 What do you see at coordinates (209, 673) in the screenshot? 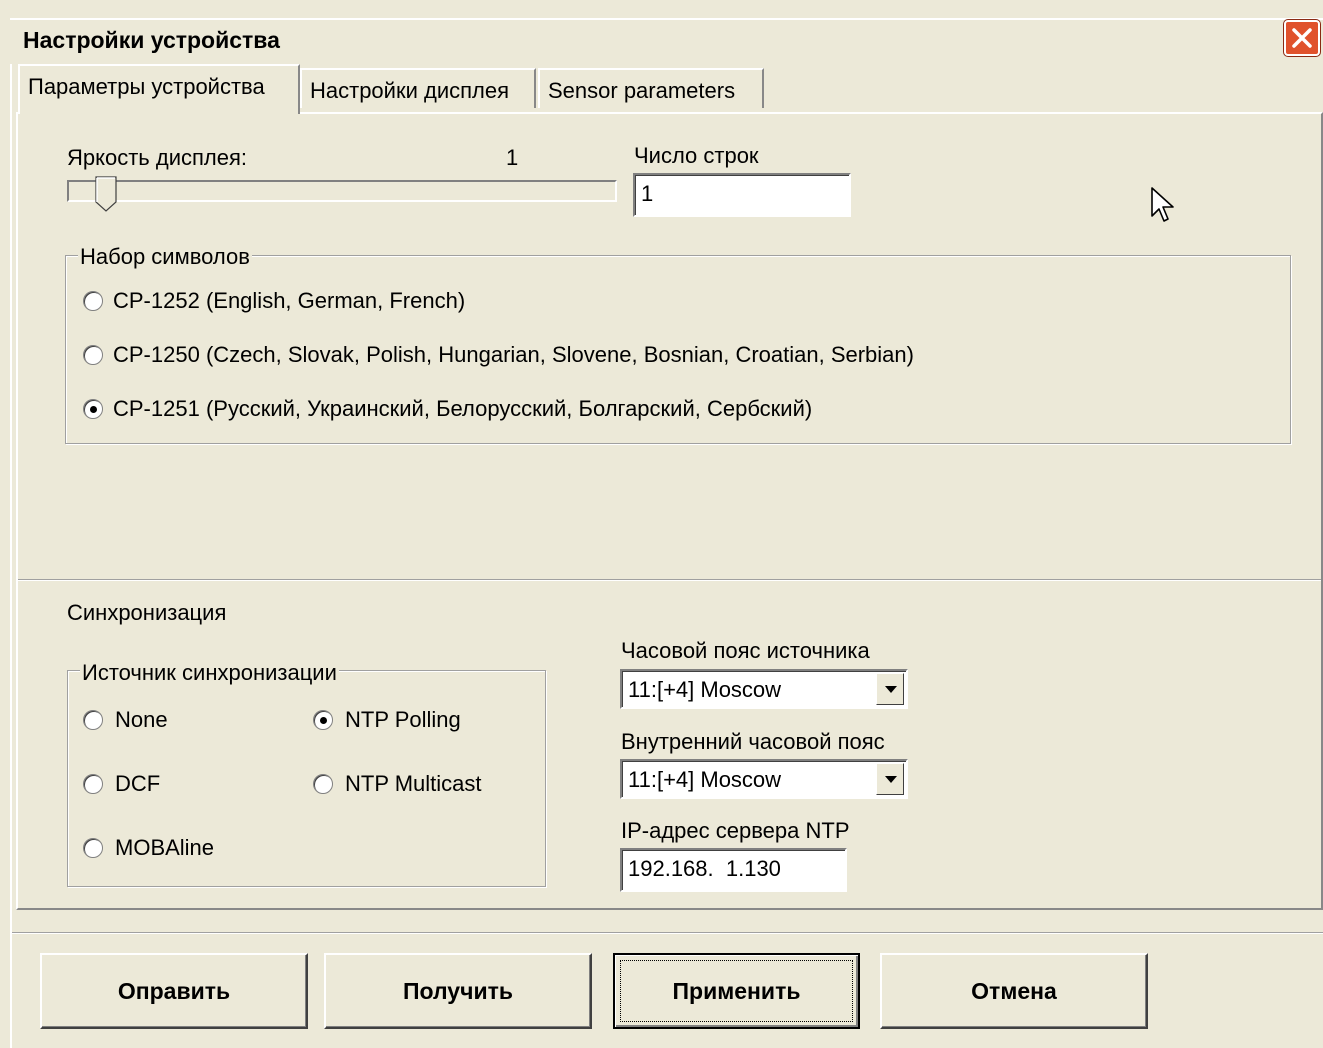
I see `sync-source-group-label: Источник синхронизации` at bounding box center [209, 673].